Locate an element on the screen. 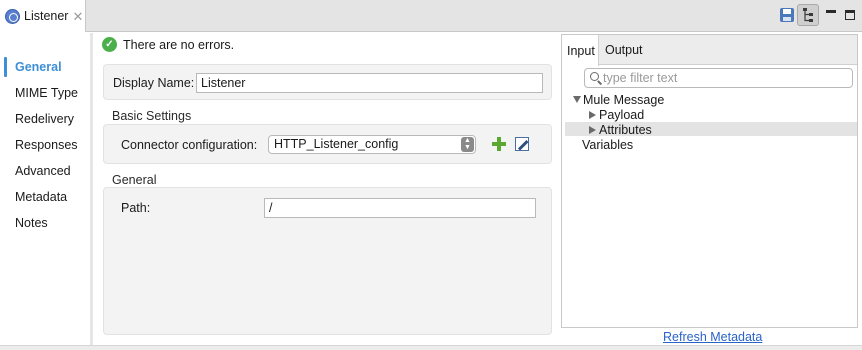 The width and height of the screenshot is (862, 350). check-circle-icon: ✓ is located at coordinates (109, 44).